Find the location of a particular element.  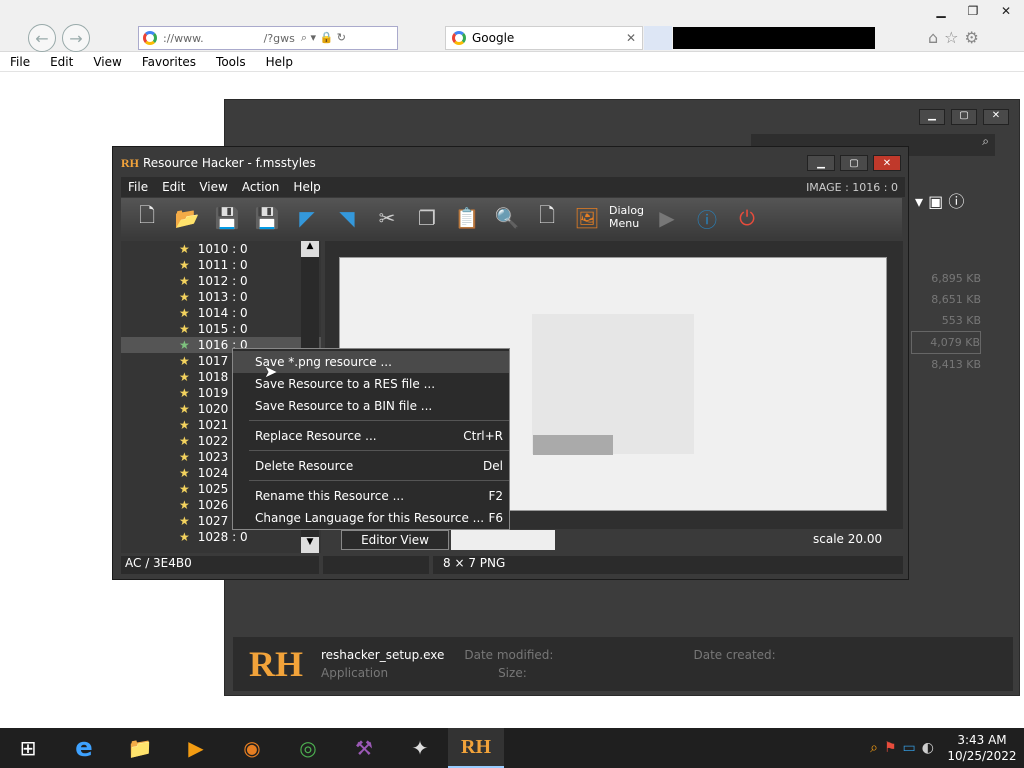

visual-studio-icon: ⚒ is located at coordinates (364, 748).